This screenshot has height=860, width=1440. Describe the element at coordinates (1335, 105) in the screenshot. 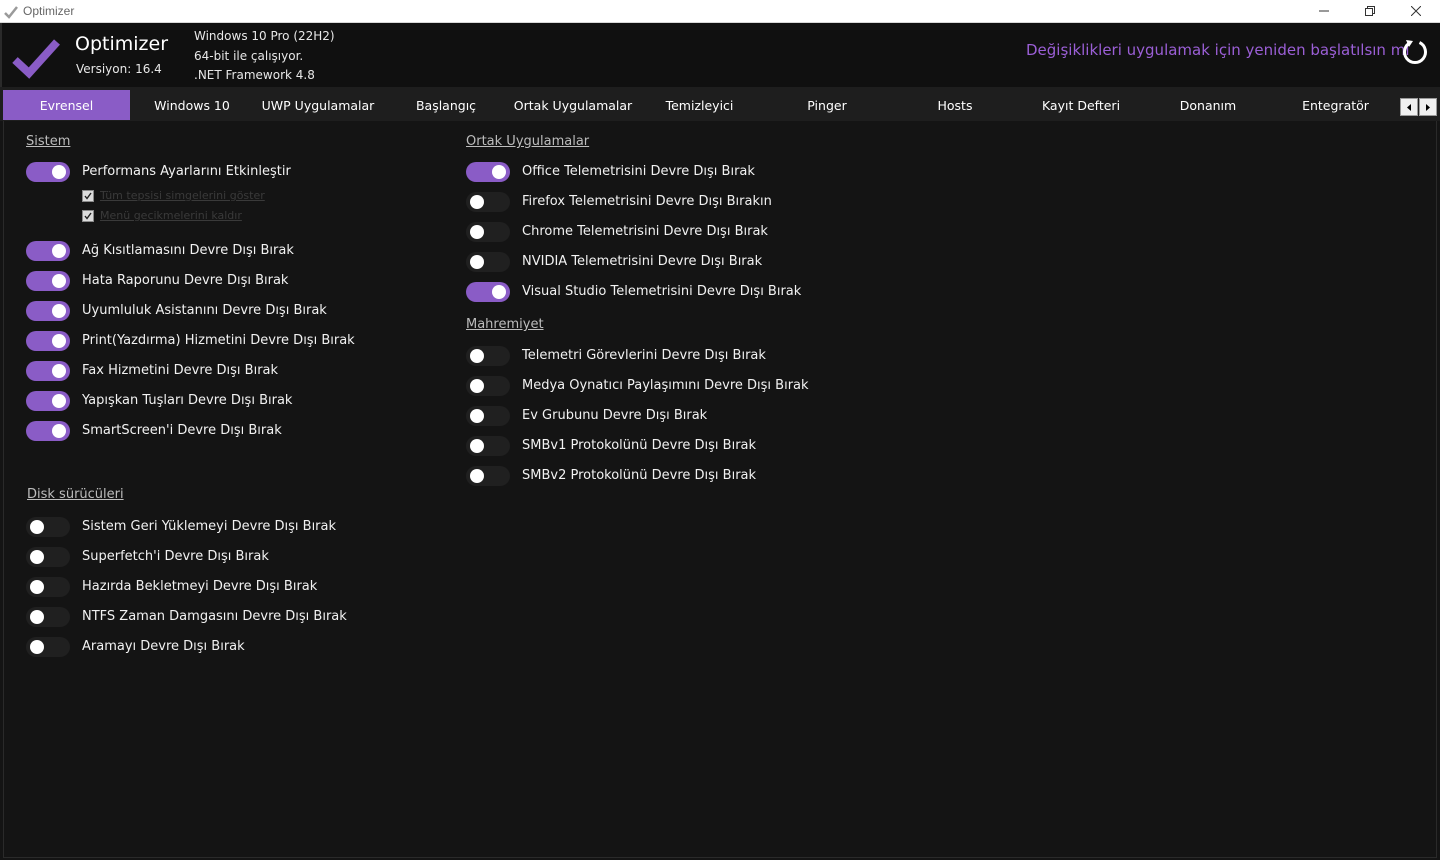

I see `tab-entegrator: Entegratör` at that location.